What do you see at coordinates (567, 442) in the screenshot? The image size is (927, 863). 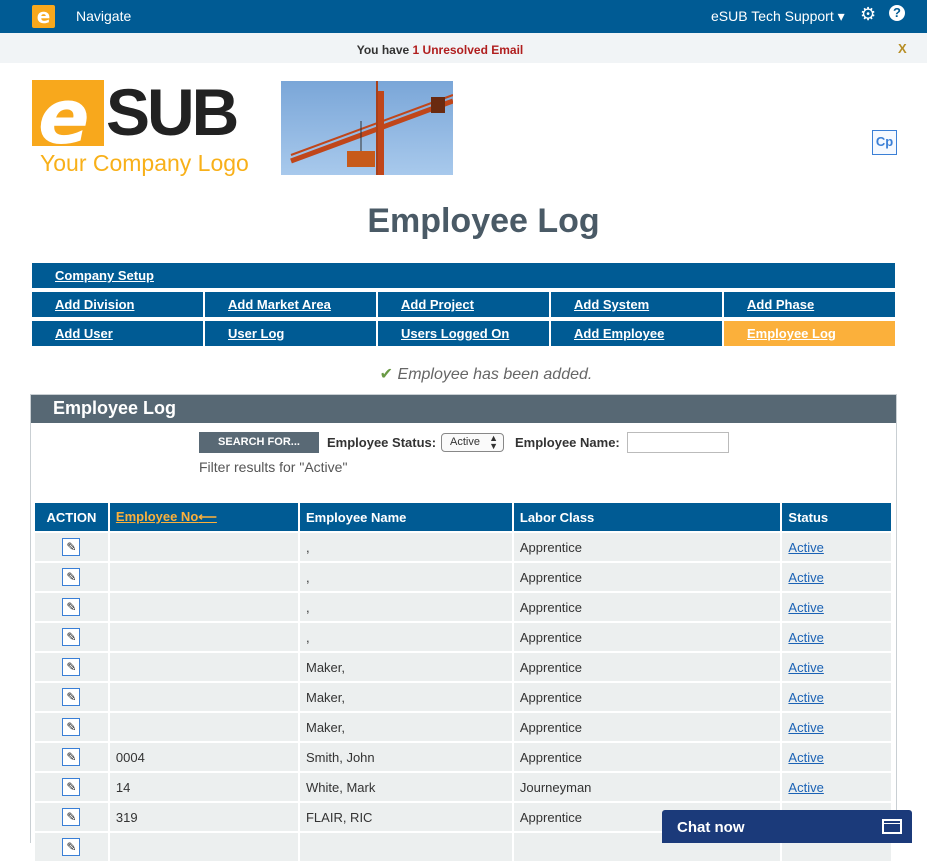 I see `employee-name-label: Employee Name:` at bounding box center [567, 442].